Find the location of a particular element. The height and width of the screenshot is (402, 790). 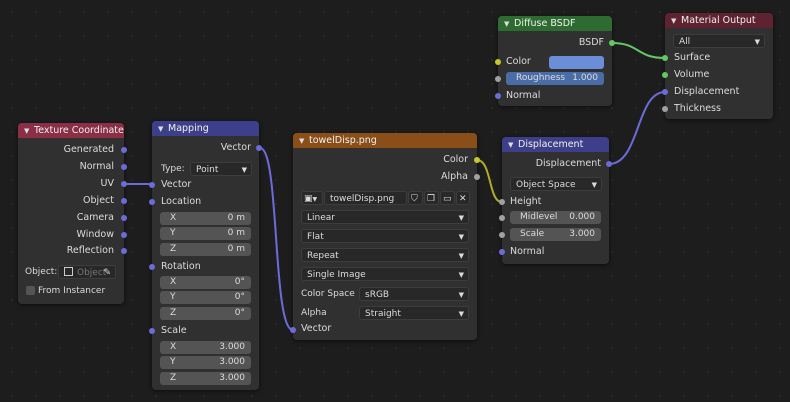

socket-uv is located at coordinates (124, 184).